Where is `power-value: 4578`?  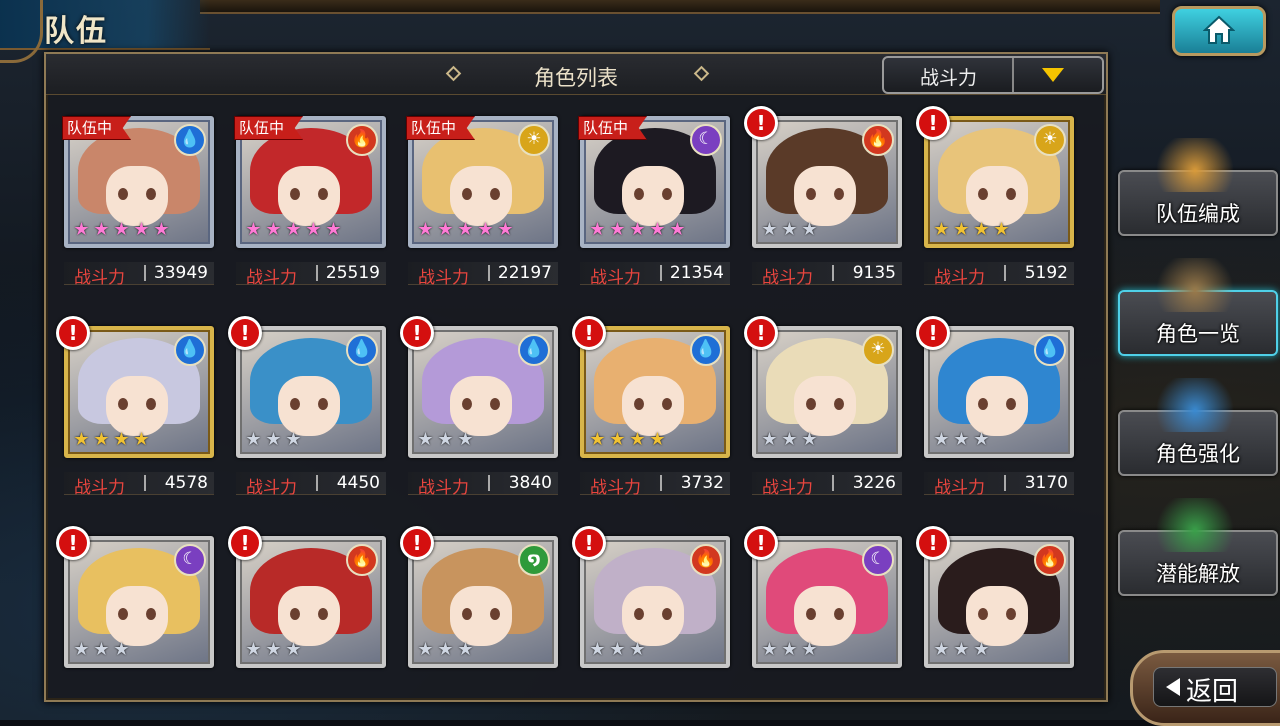 power-value: 4578 is located at coordinates (186, 483).